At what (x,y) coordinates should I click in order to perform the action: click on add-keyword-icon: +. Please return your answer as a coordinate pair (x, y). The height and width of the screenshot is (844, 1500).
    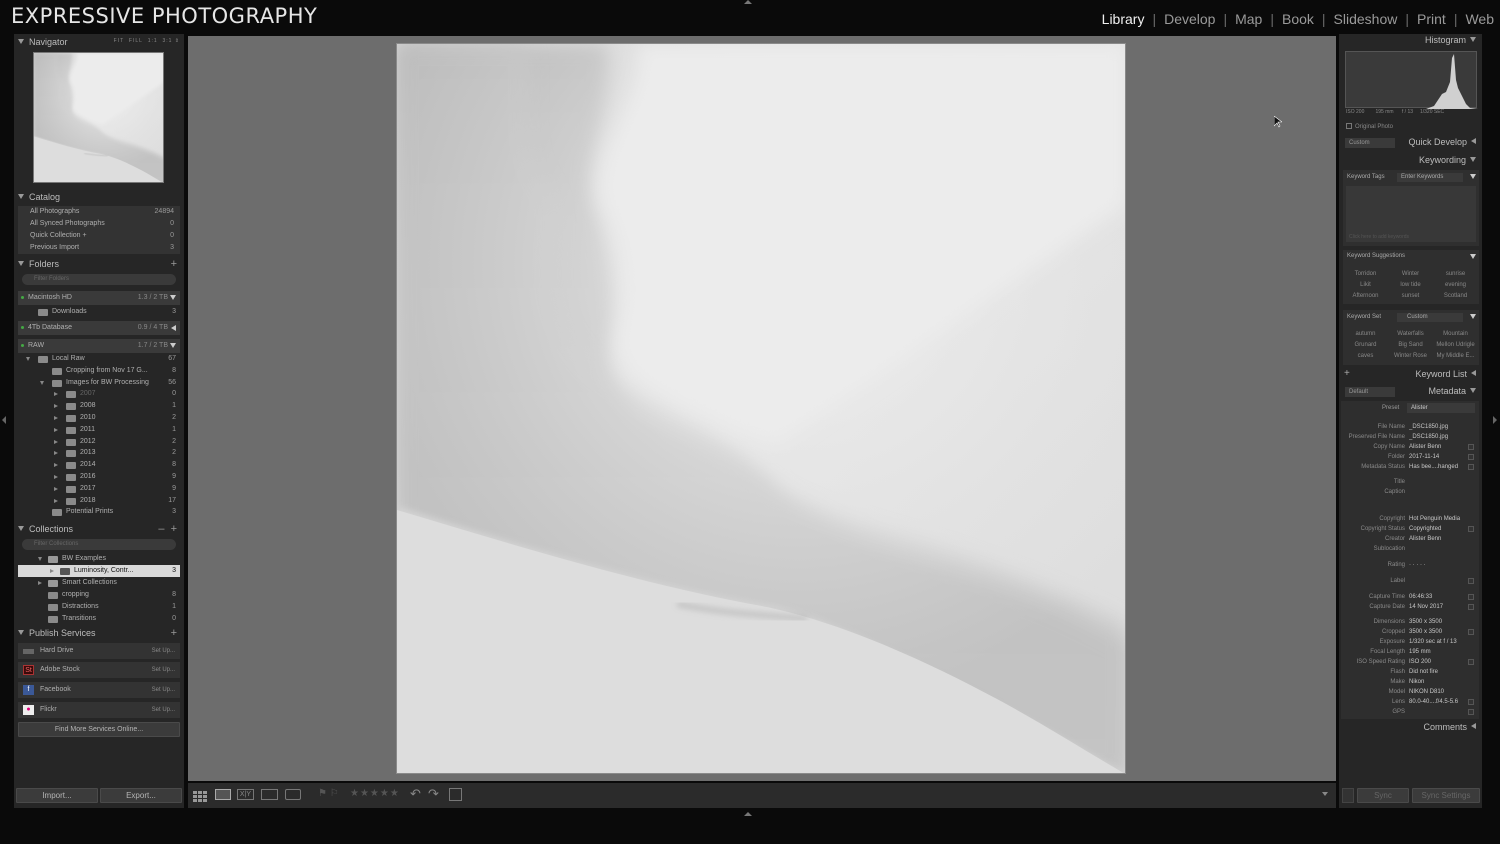
    Looking at the image, I should click on (1347, 373).